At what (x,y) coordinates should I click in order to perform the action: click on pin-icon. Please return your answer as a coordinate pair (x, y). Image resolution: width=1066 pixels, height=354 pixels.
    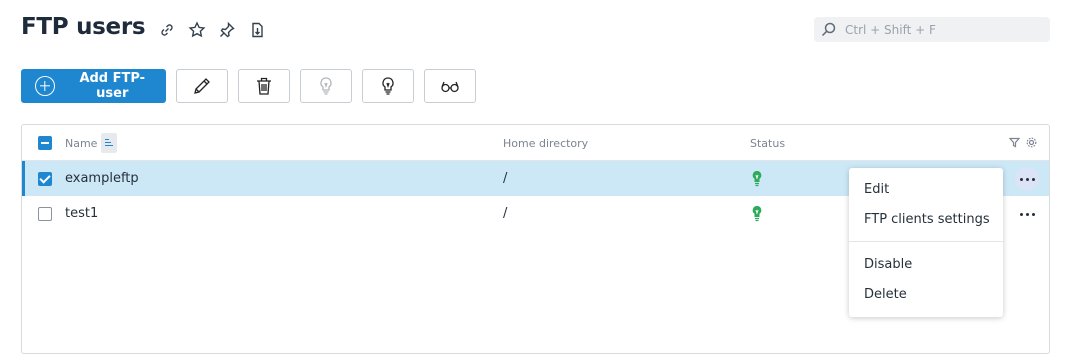
    Looking at the image, I should click on (226, 30).